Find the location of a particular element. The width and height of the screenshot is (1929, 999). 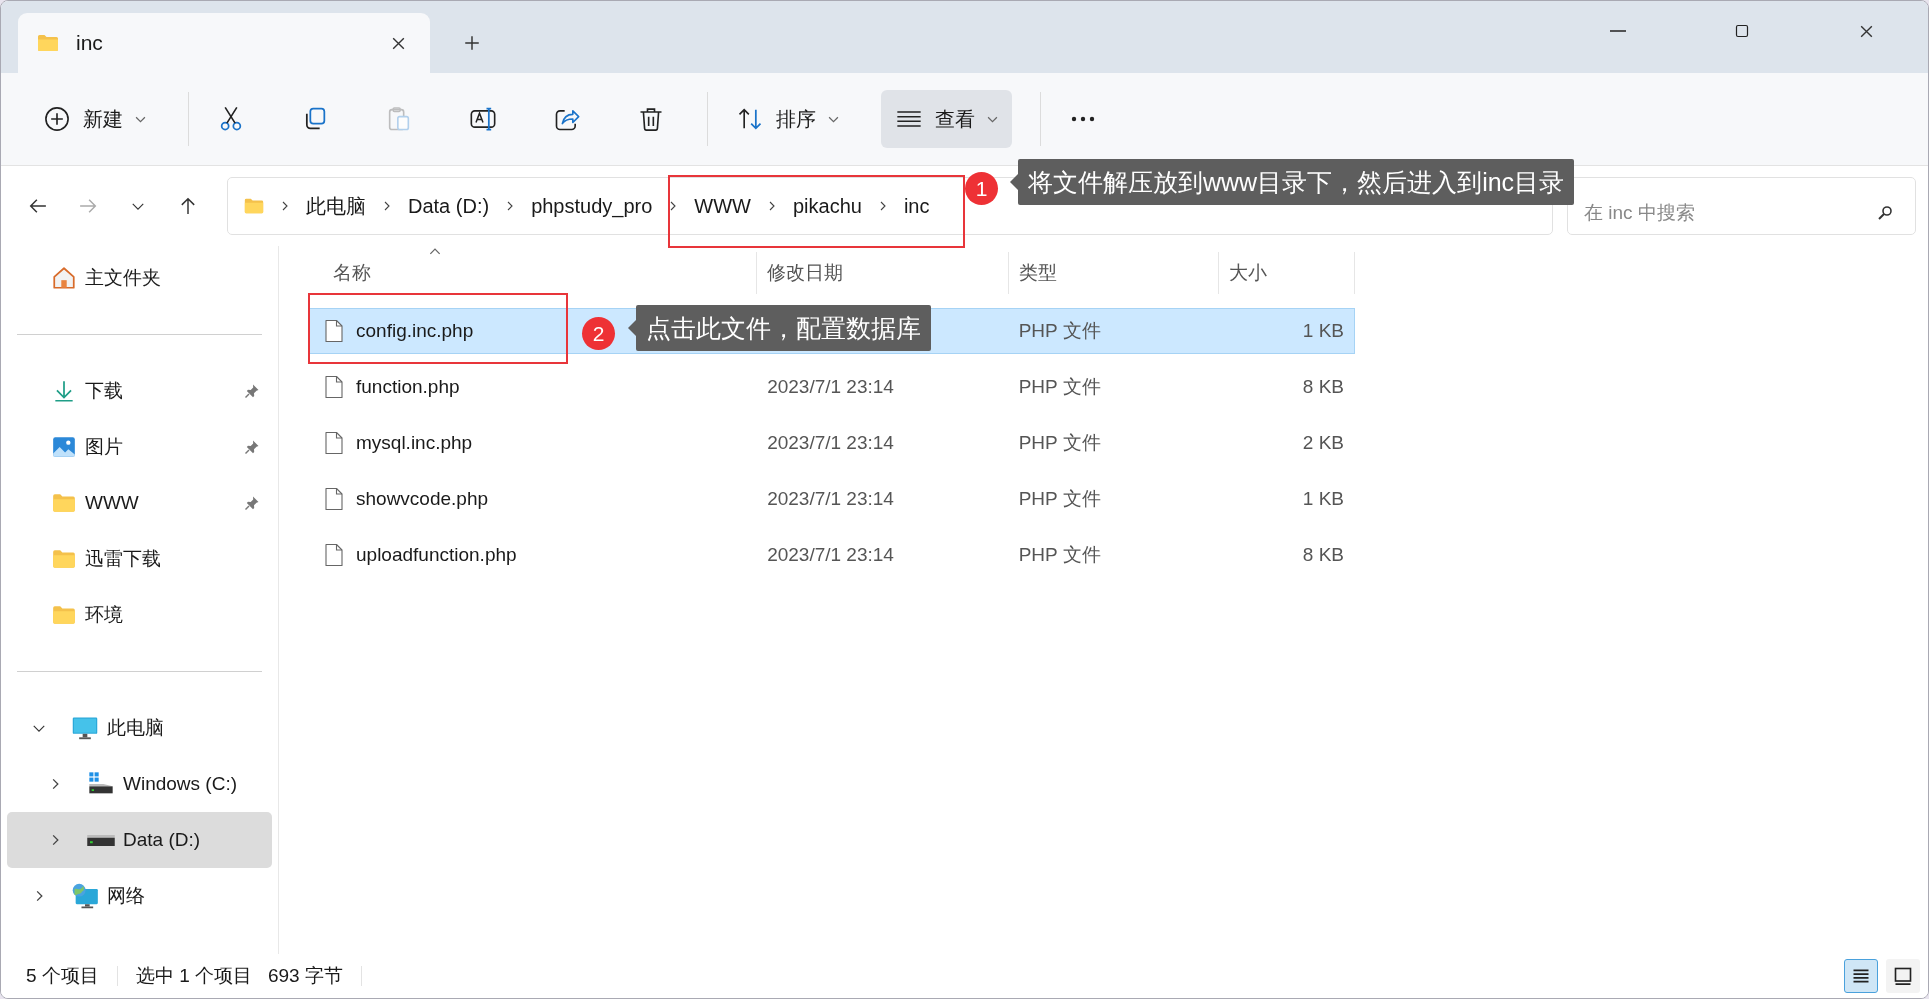

selection-count: 选中 1 个项目 is located at coordinates (193, 976).